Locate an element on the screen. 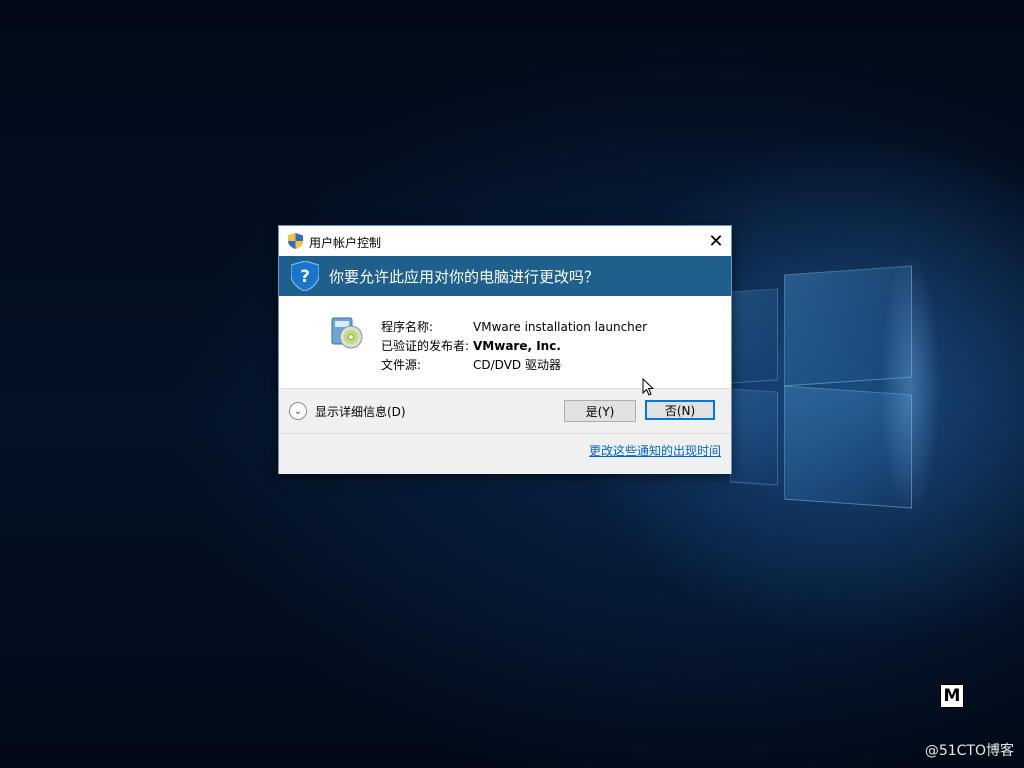 Image resolution: width=1024 pixels, height=768 pixels. logo-glow is located at coordinates (910, 385).